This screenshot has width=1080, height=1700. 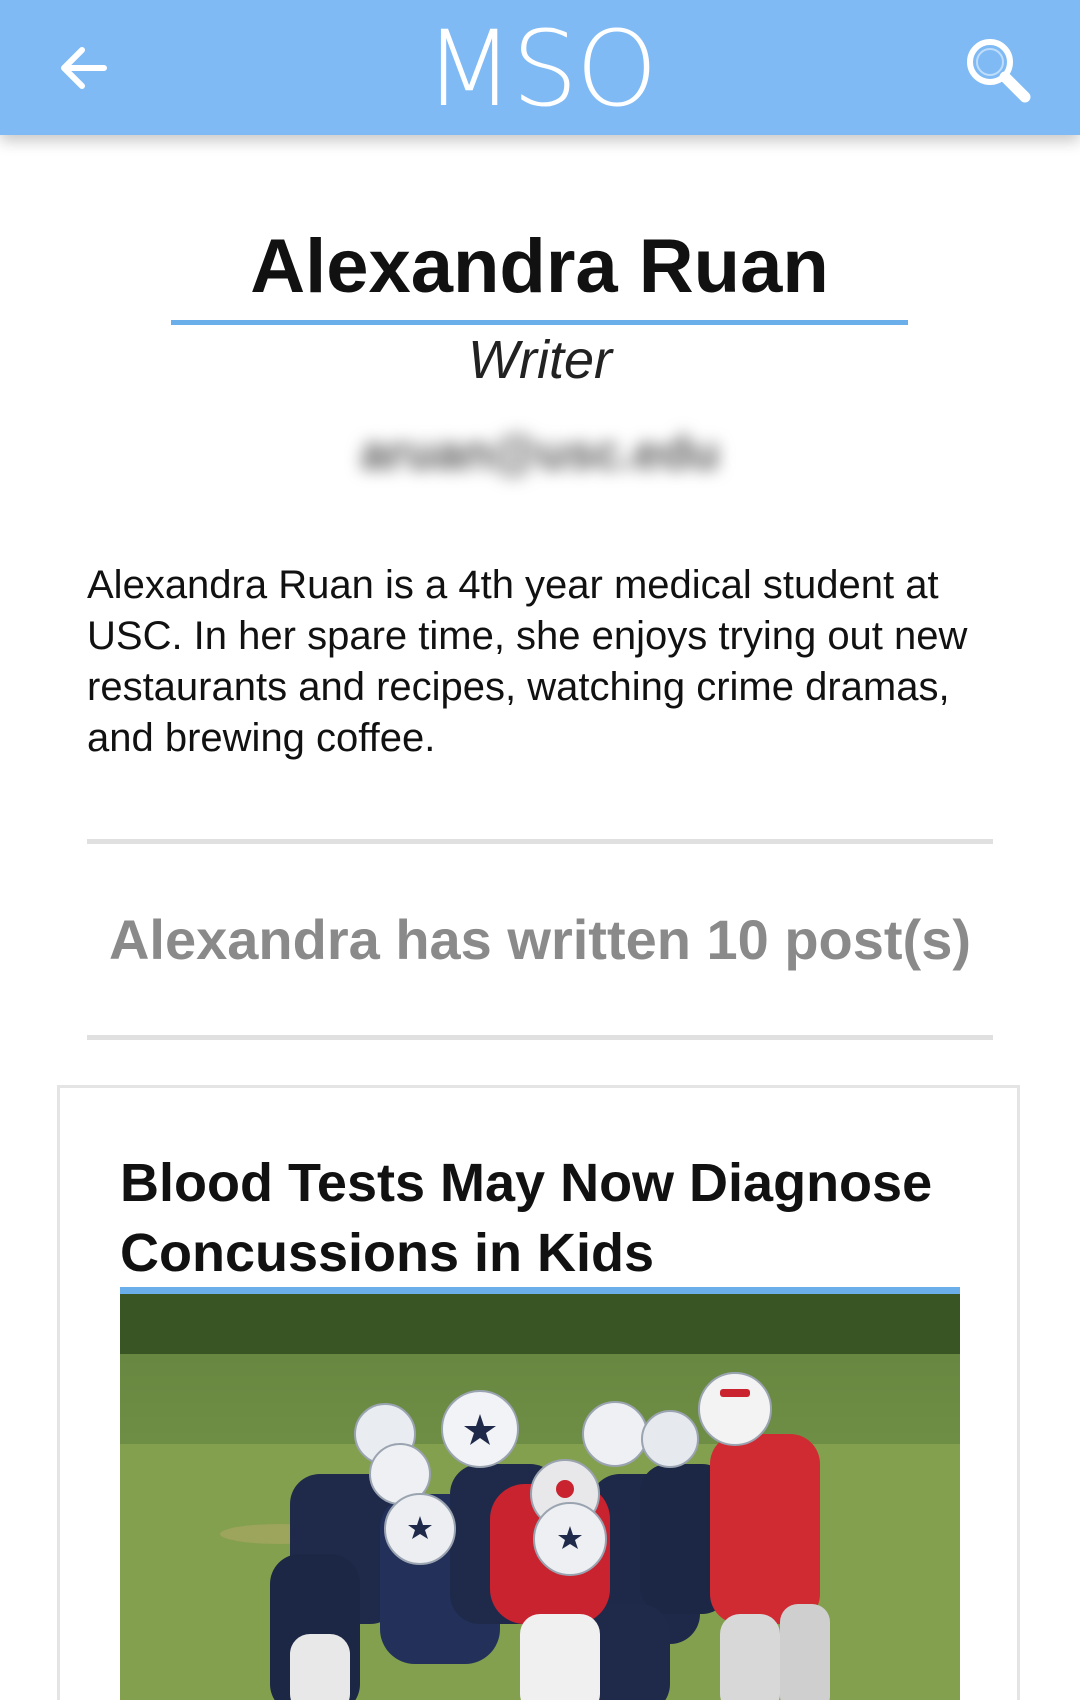 I want to click on top-app-bar: MSO, so click(x=540, y=67).